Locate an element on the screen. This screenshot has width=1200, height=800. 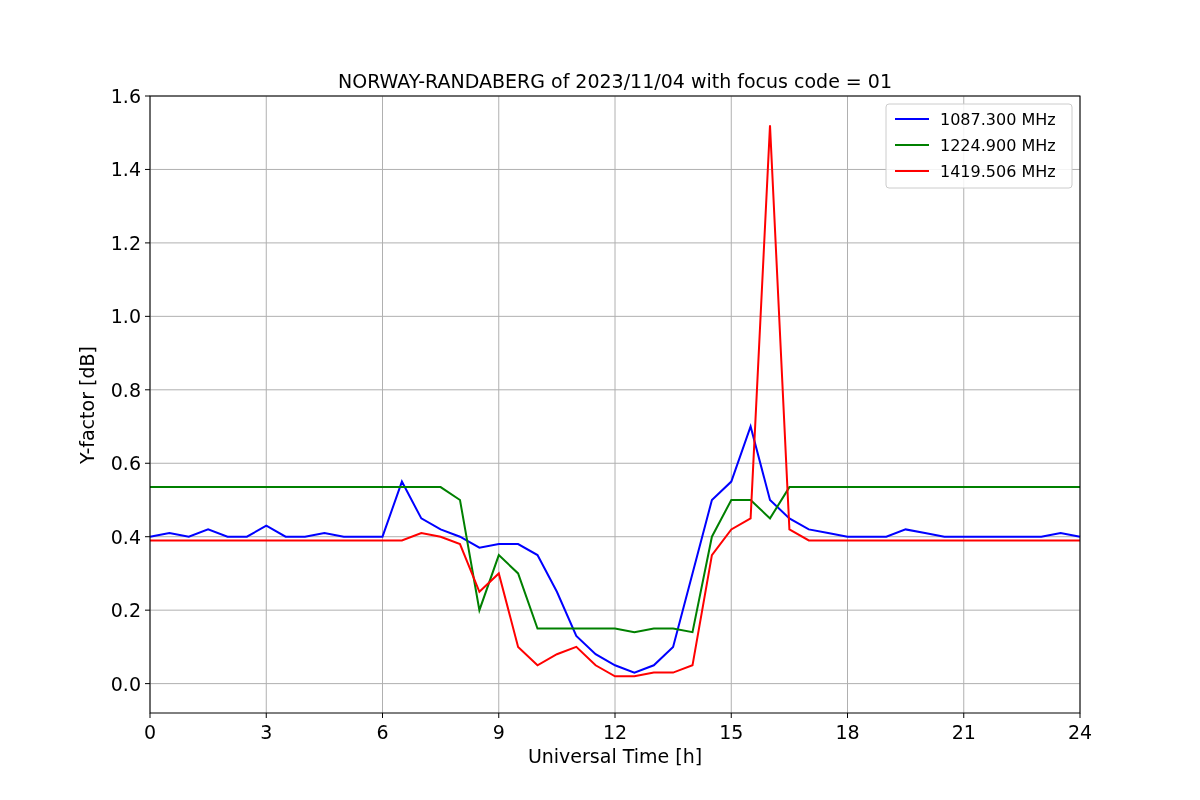
tick-label: 1.4 is located at coordinates (125, 169).